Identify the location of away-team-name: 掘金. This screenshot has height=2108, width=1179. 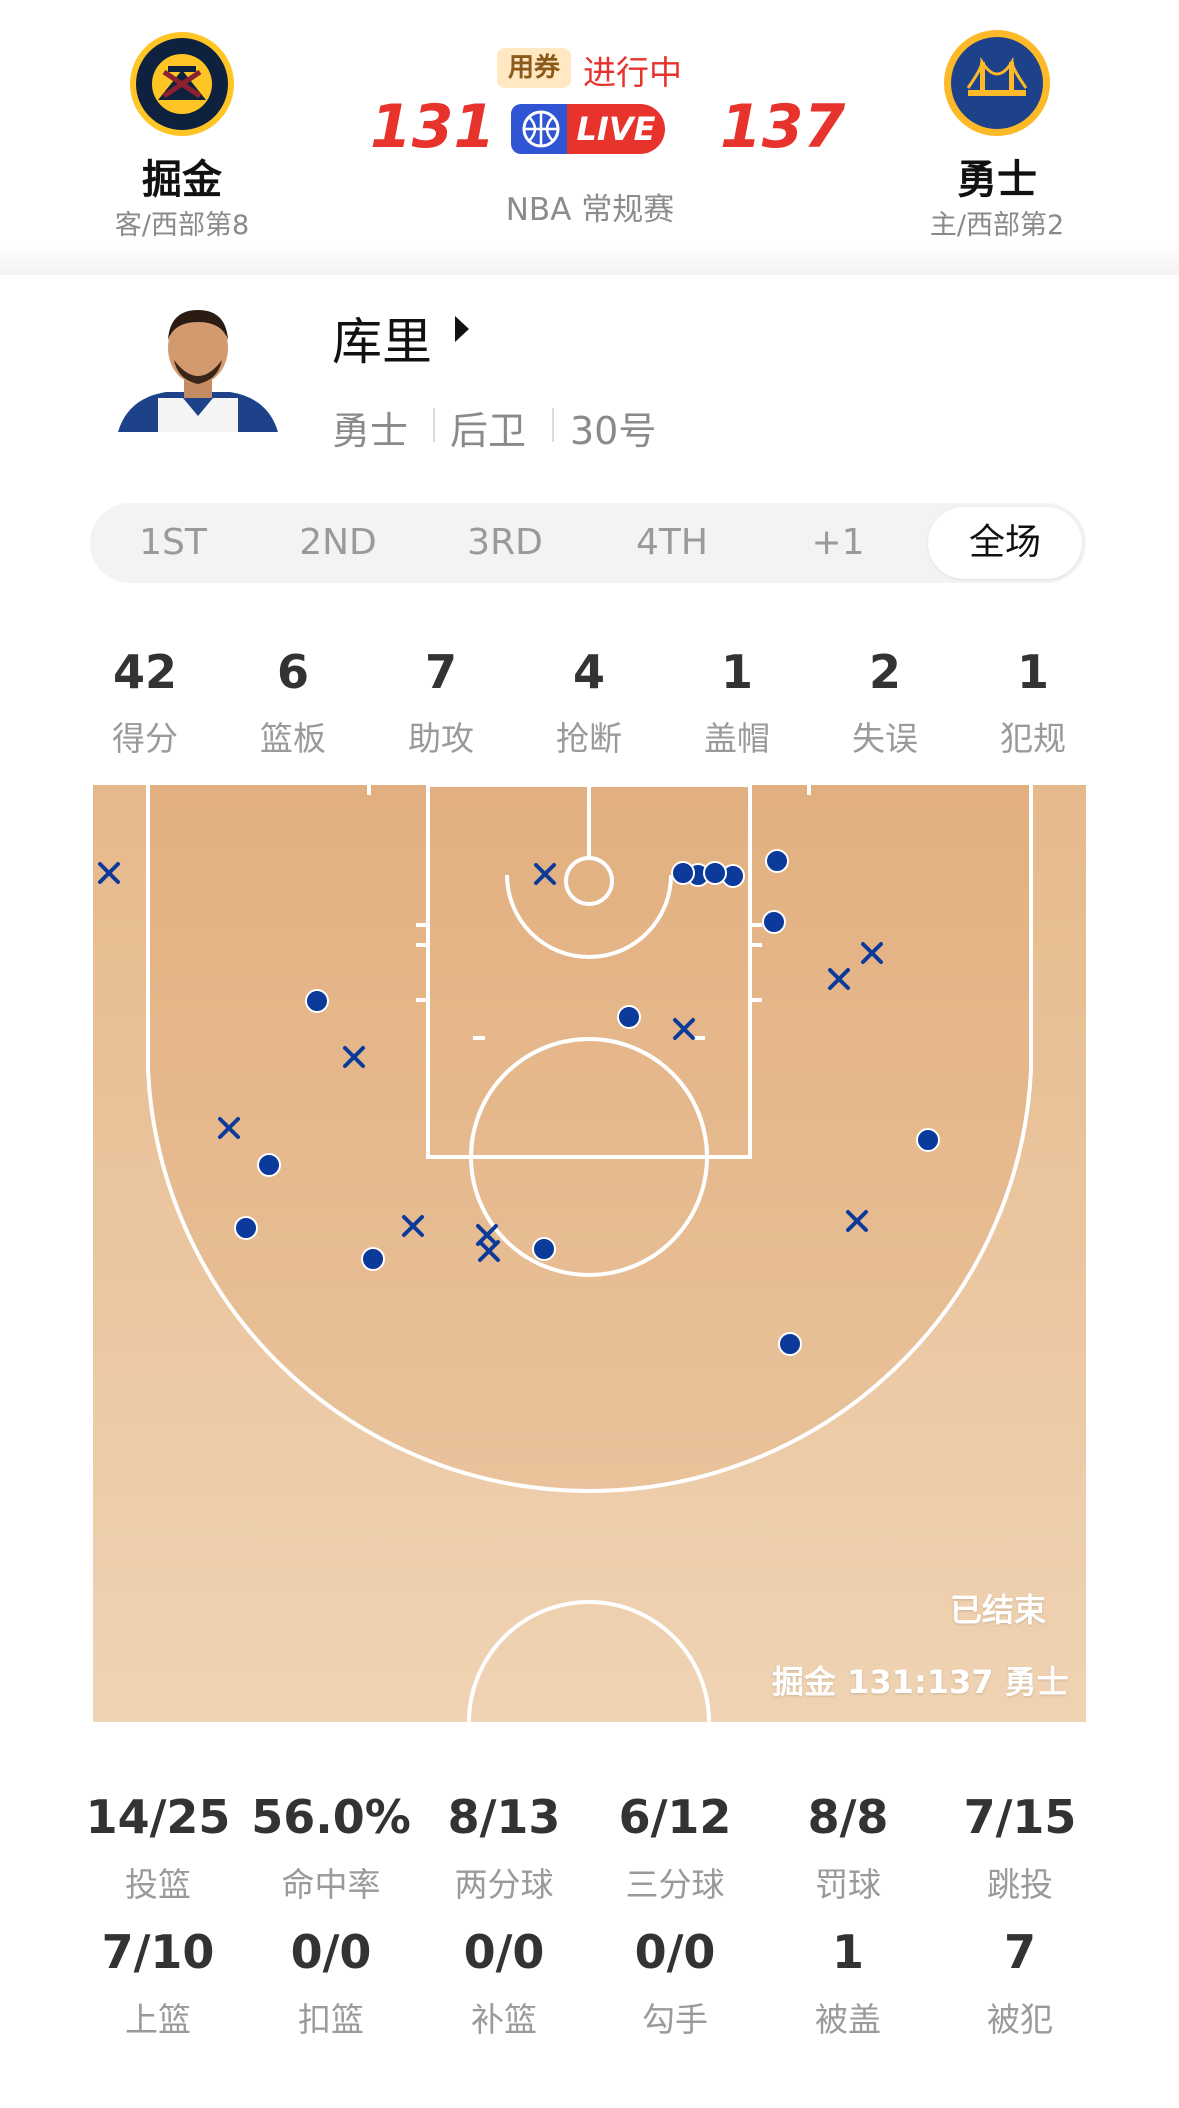
(182, 180).